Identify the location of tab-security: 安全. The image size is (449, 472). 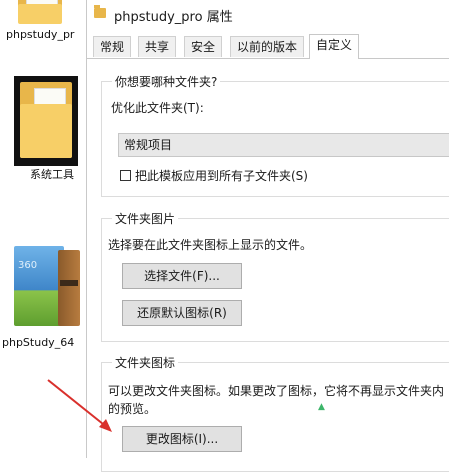
(203, 46).